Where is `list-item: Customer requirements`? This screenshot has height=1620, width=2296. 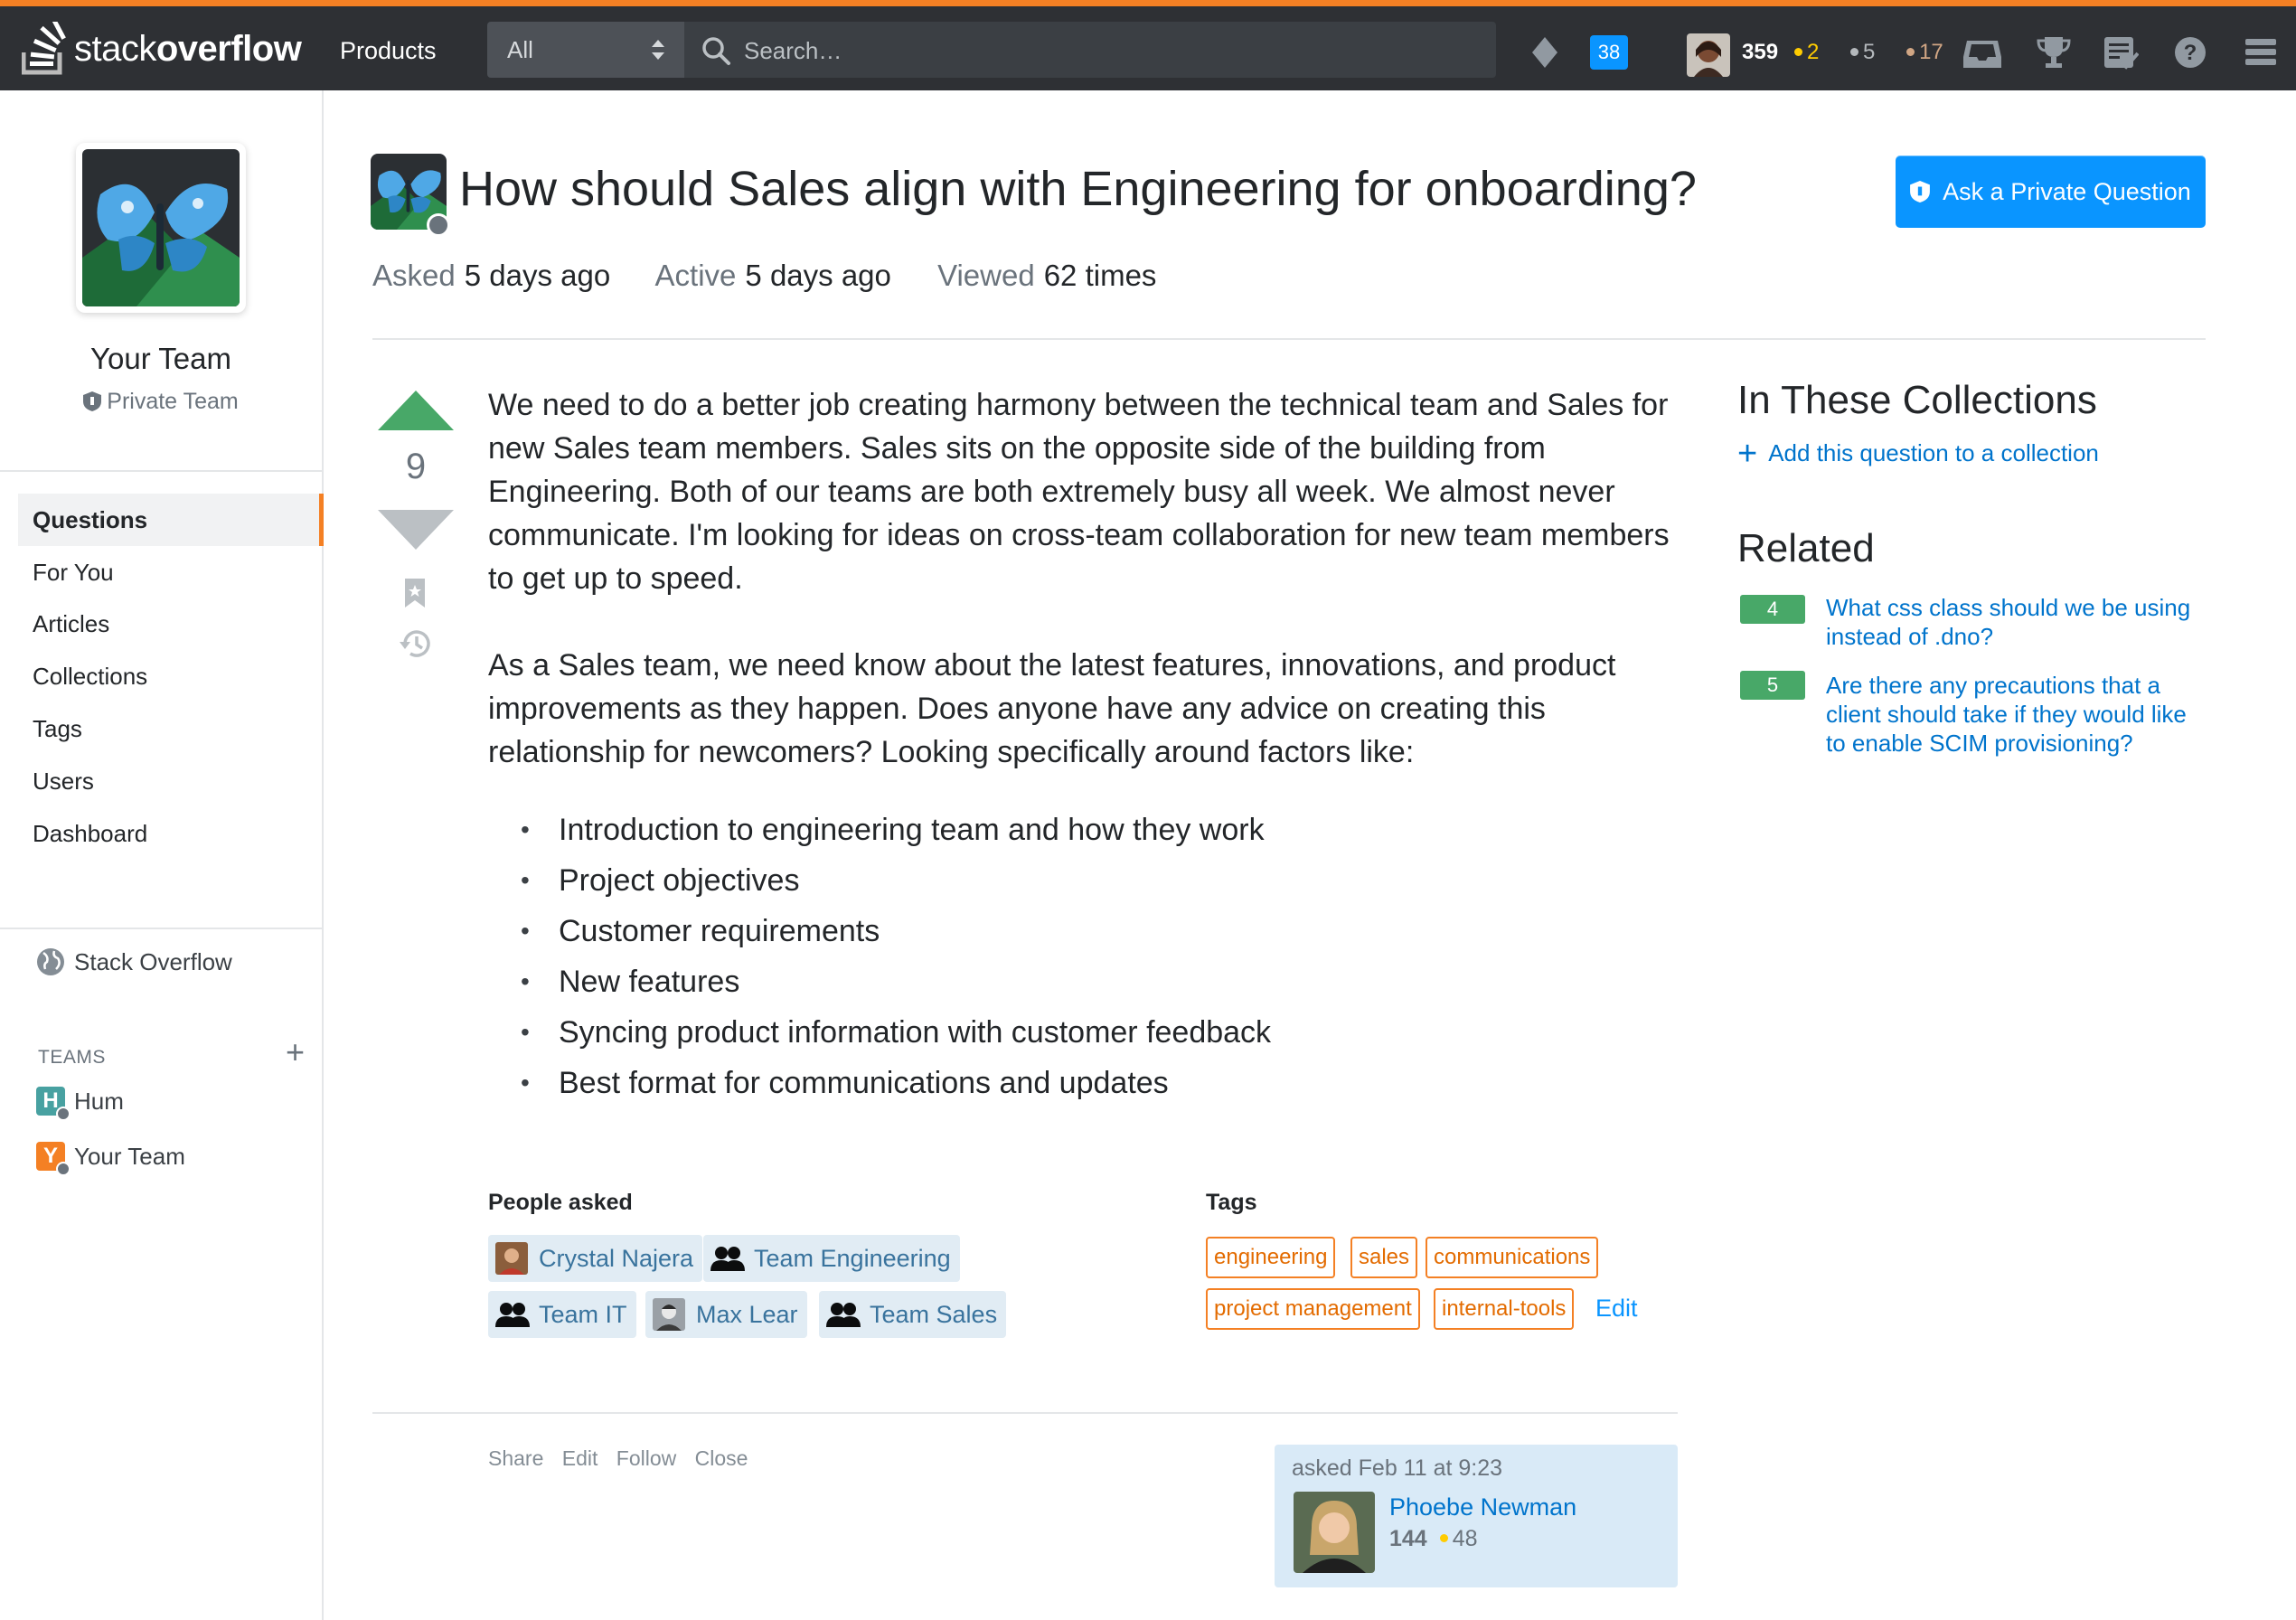 list-item: Customer requirements is located at coordinates (1084, 931).